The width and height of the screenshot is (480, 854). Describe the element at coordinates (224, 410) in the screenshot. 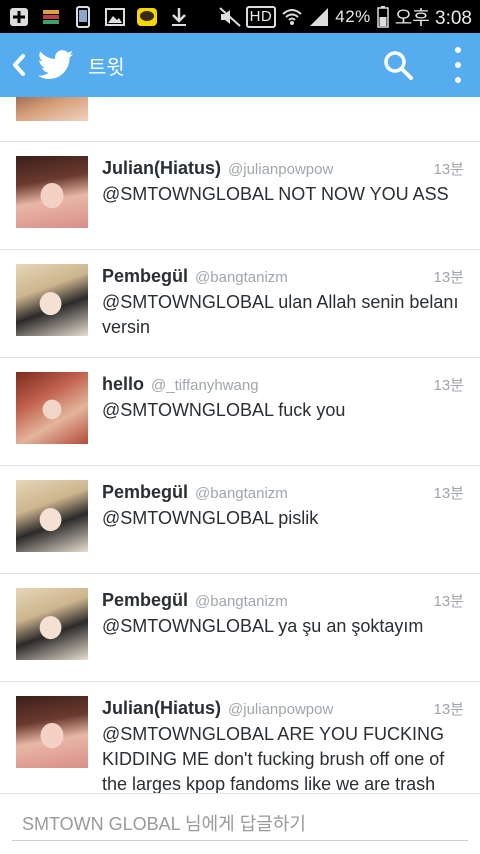

I see `tweet-text: @SMTOWNGLOBAL fuck you` at that location.